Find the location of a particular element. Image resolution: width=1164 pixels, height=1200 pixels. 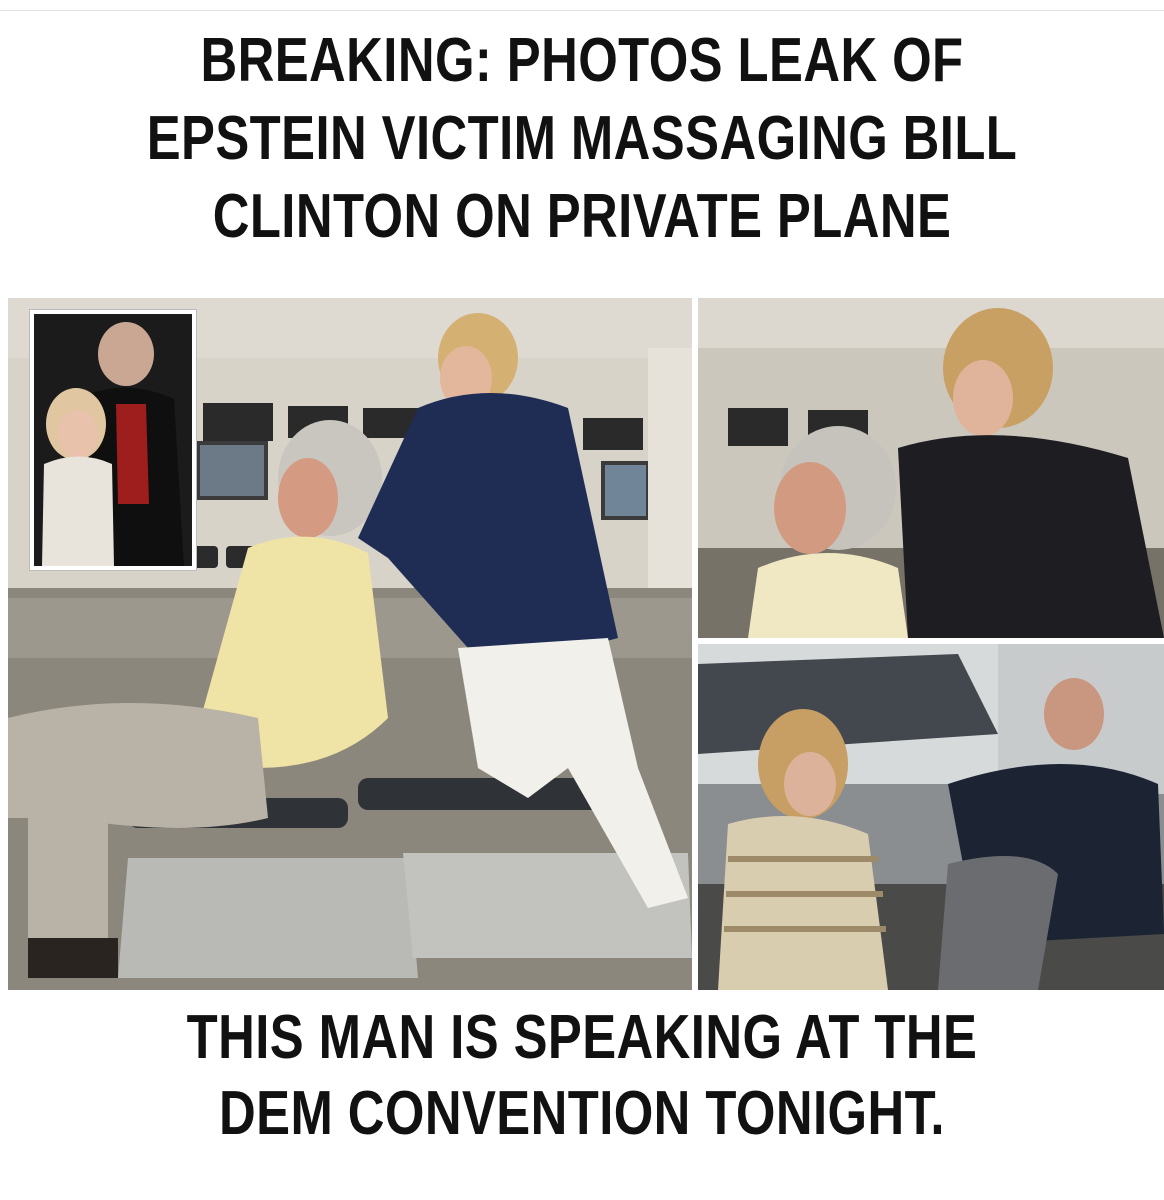

photo-inset-image is located at coordinates (113, 440).